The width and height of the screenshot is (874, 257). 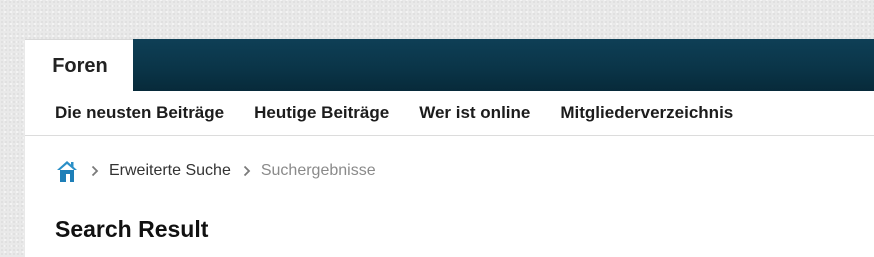 What do you see at coordinates (318, 170) in the screenshot?
I see `breadcrumb-search-results: Suchergebnisse` at bounding box center [318, 170].